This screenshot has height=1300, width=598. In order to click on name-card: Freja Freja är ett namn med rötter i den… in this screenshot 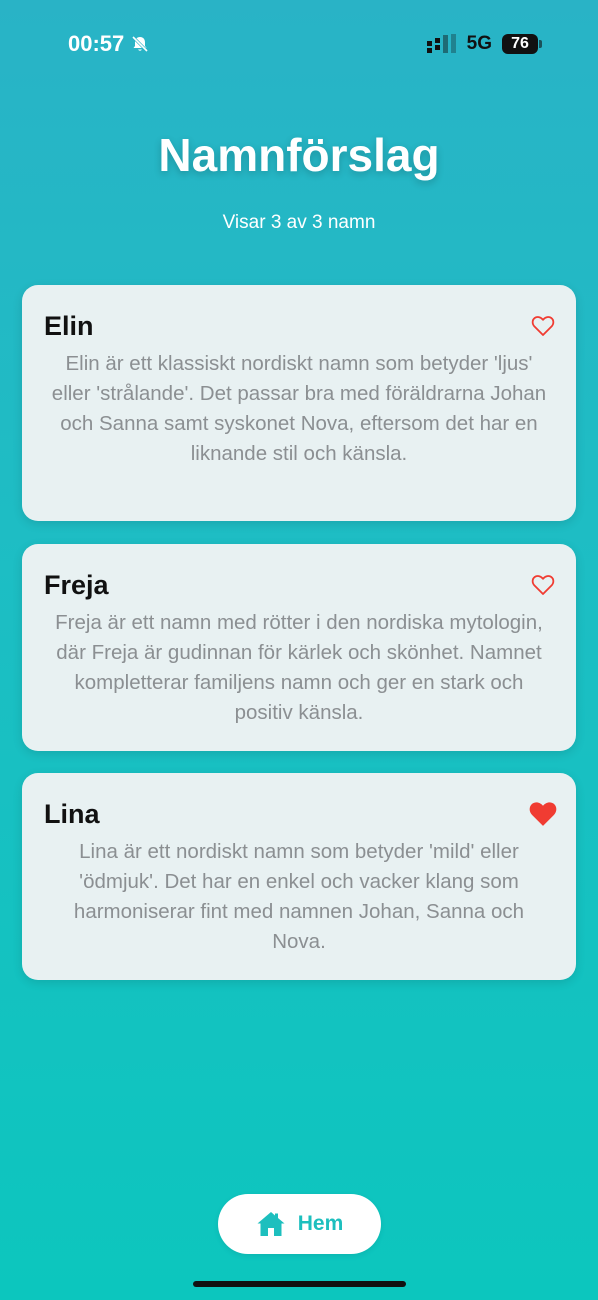, I will do `click(299, 647)`.